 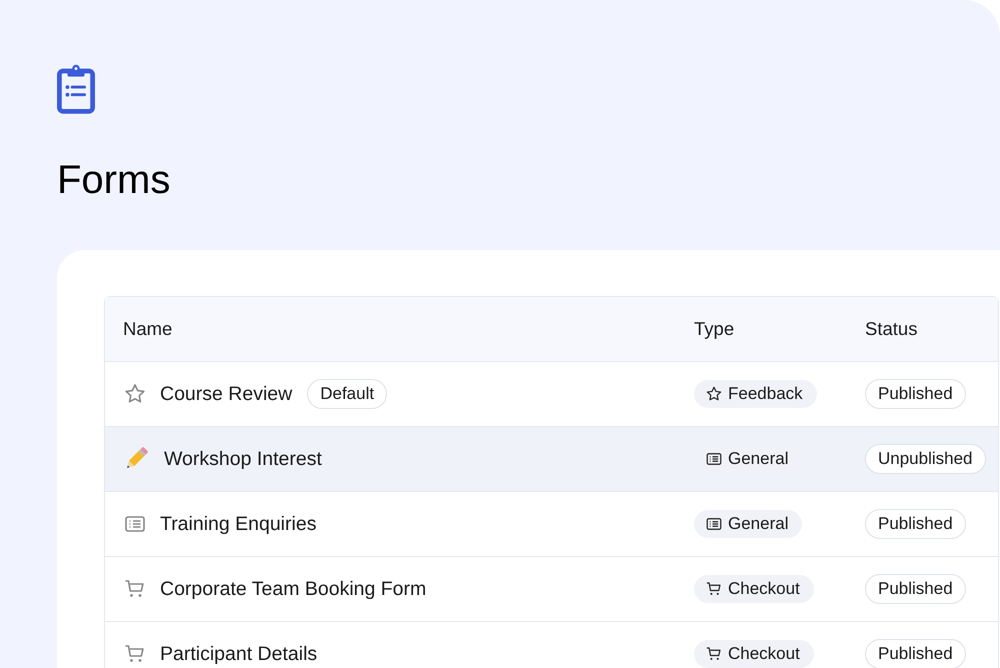 What do you see at coordinates (551, 458) in the screenshot?
I see `table-row: Workshop Interest General Unpublished` at bounding box center [551, 458].